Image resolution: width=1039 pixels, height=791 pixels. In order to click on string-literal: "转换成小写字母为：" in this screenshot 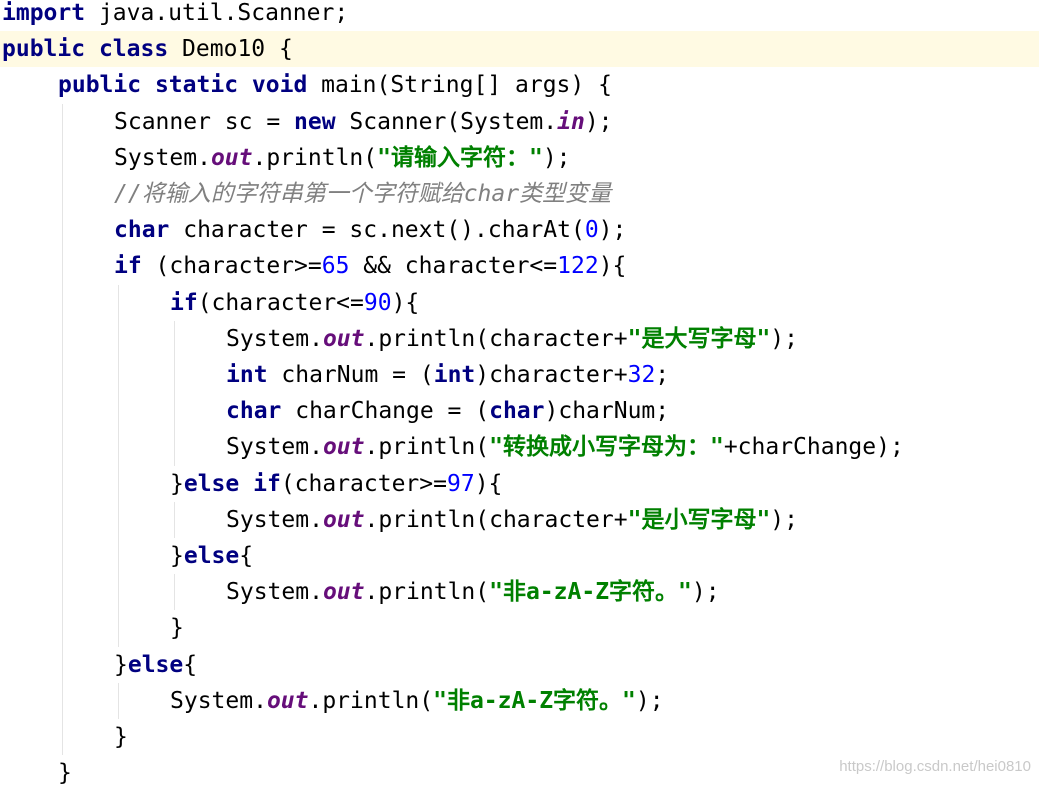, I will do `click(606, 447)`.